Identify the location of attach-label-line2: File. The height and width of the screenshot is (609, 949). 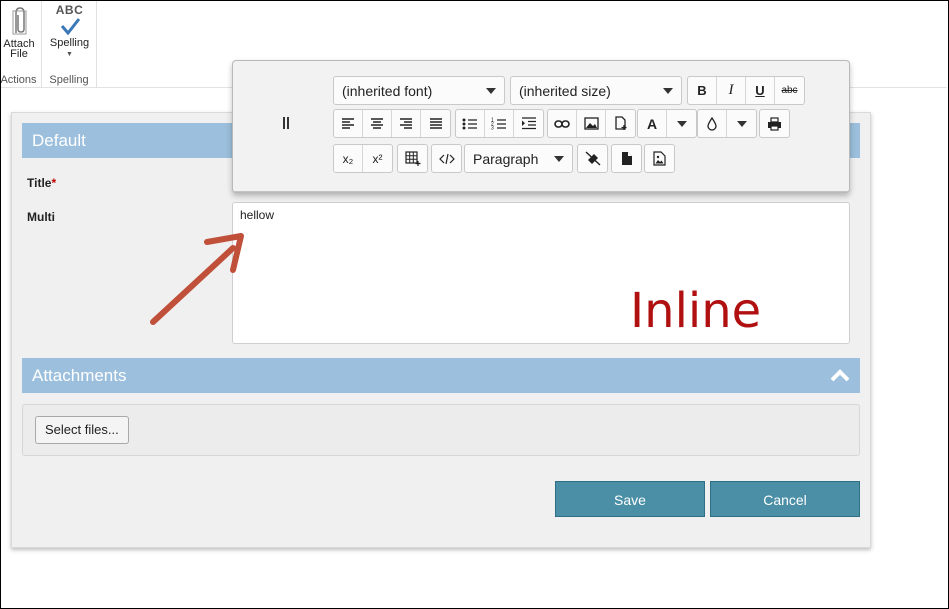
(19, 54).